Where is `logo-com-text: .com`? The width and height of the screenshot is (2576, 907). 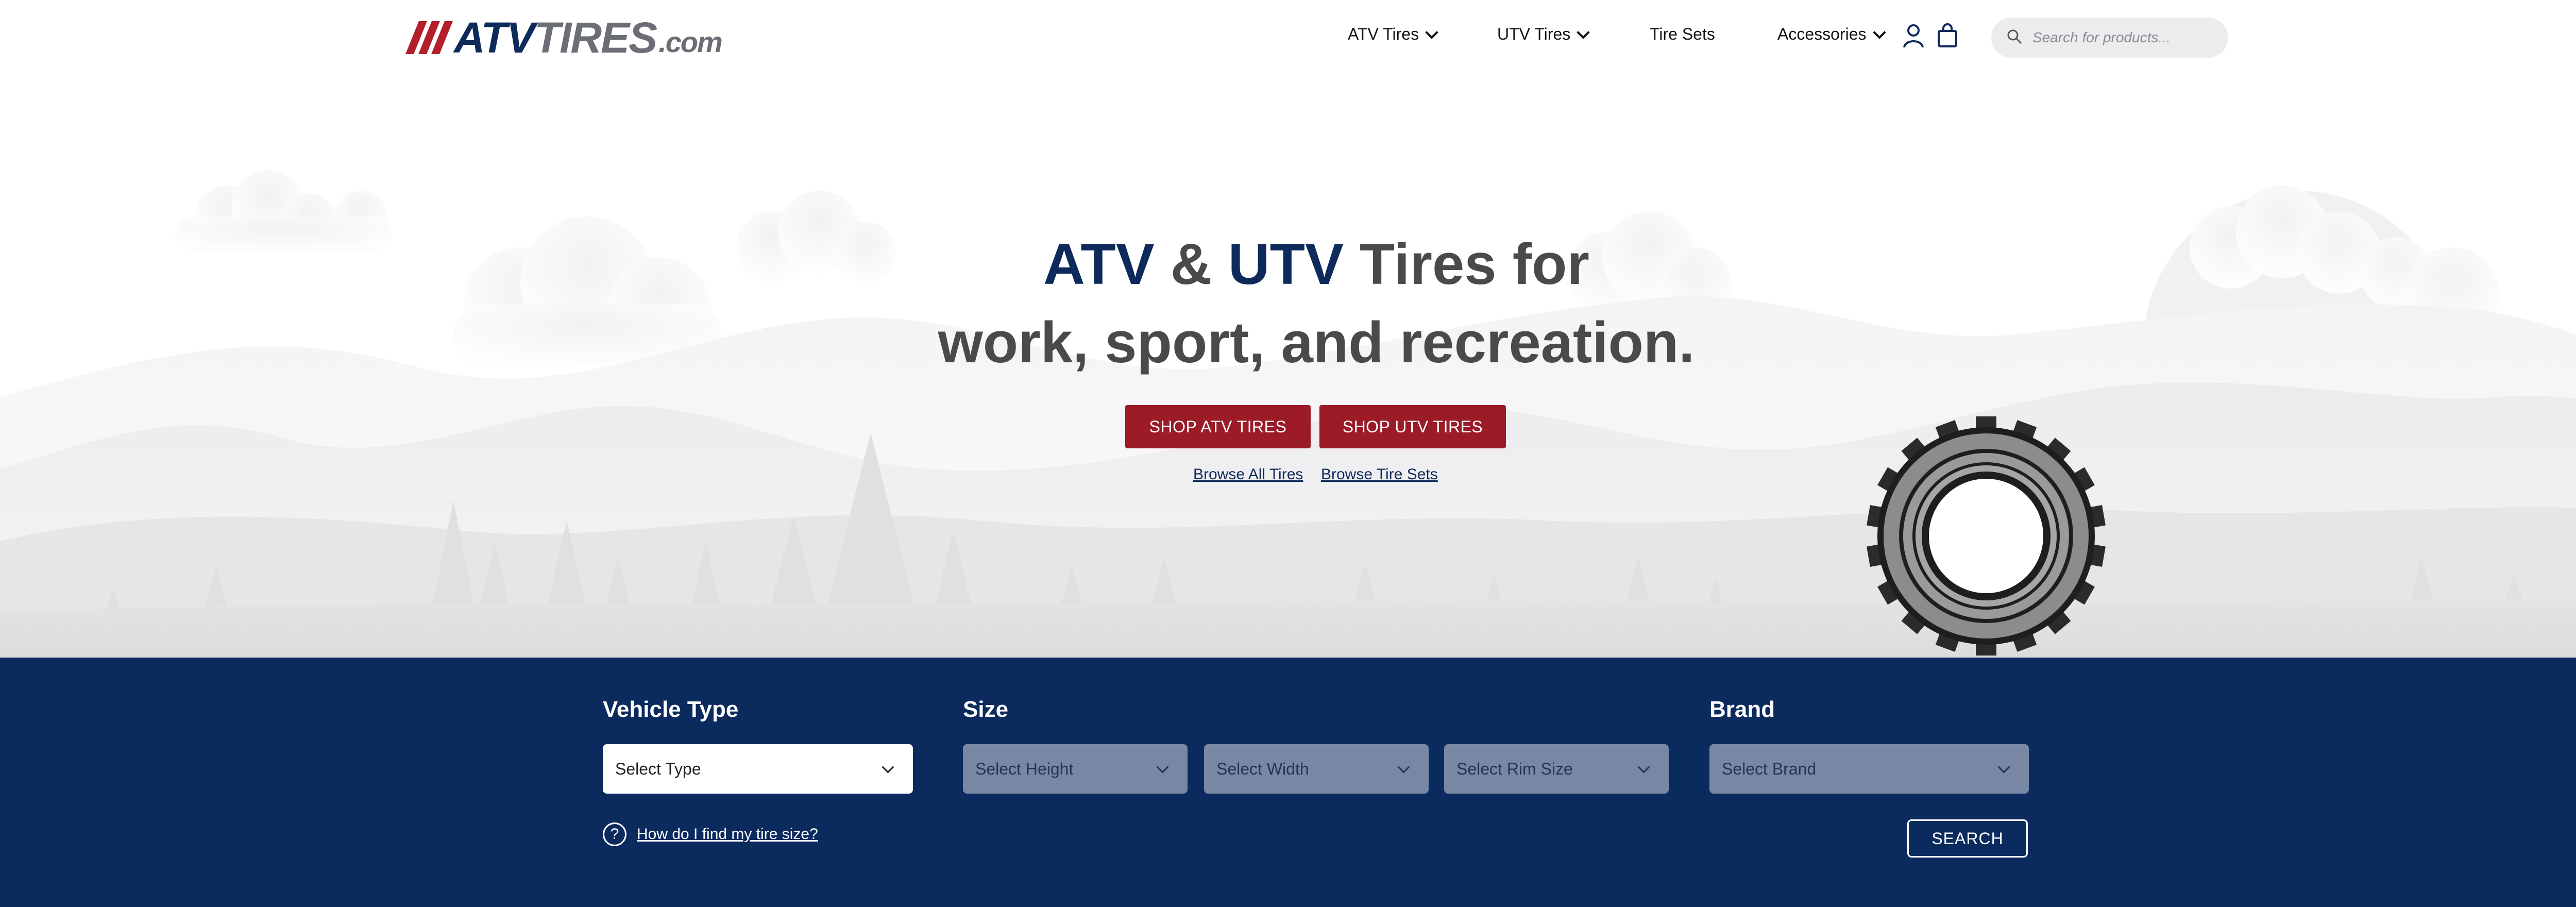
logo-com-text: .com is located at coordinates (690, 41).